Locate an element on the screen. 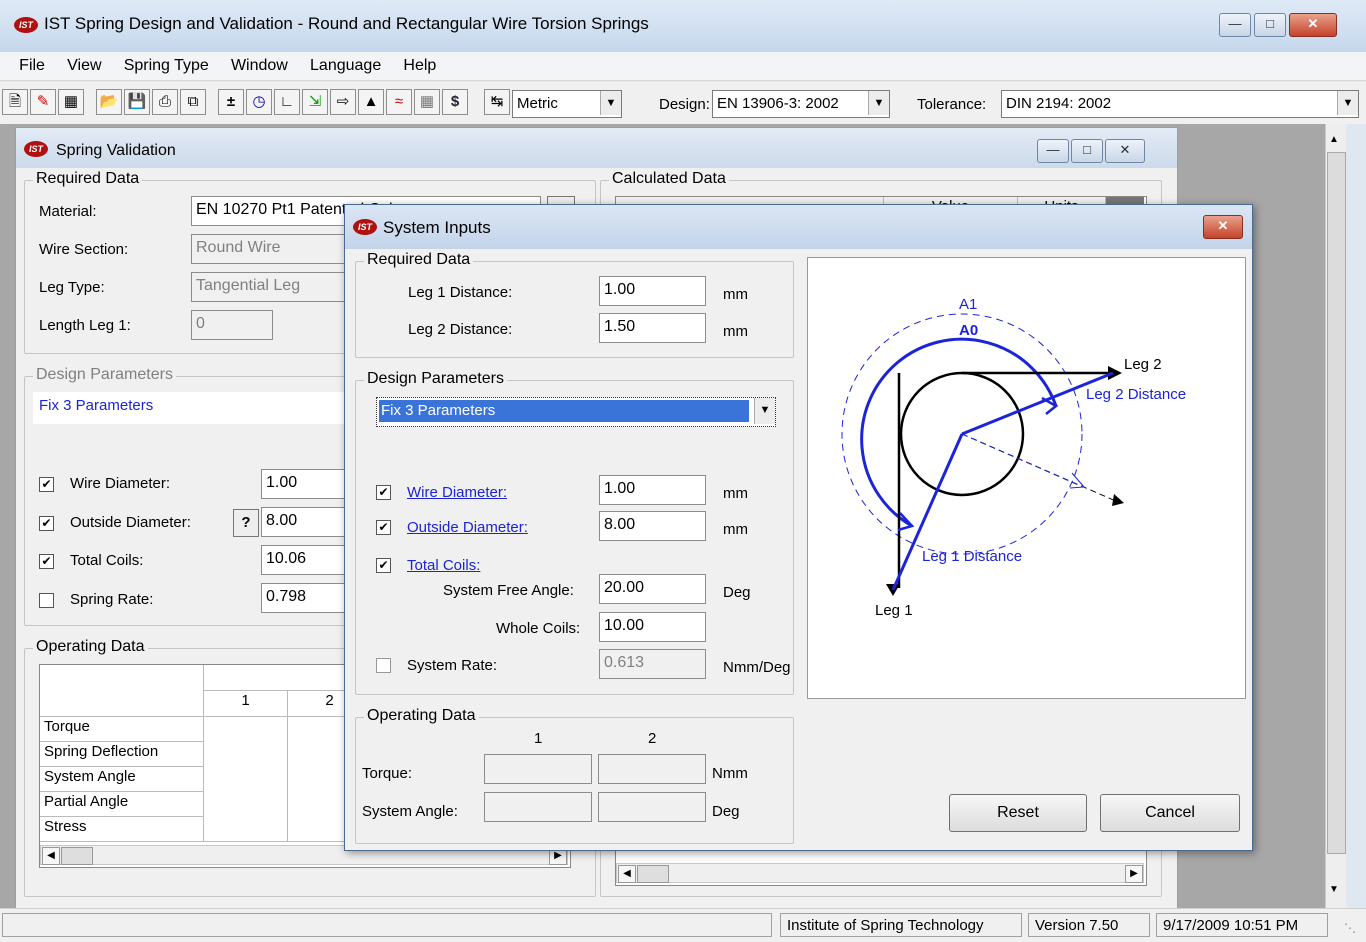 This screenshot has width=1366, height=942. menu-window: Window is located at coordinates (259, 66).